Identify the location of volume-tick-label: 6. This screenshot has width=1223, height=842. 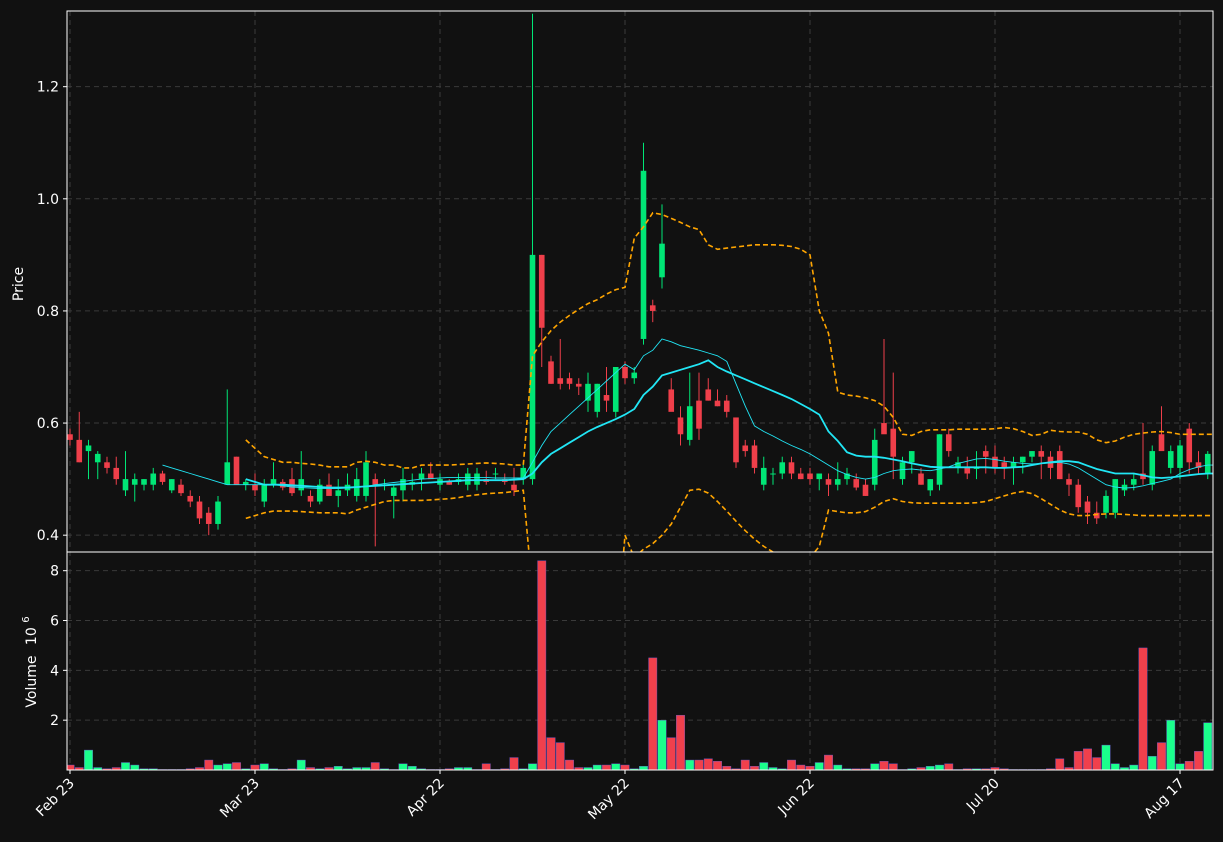
(54, 622).